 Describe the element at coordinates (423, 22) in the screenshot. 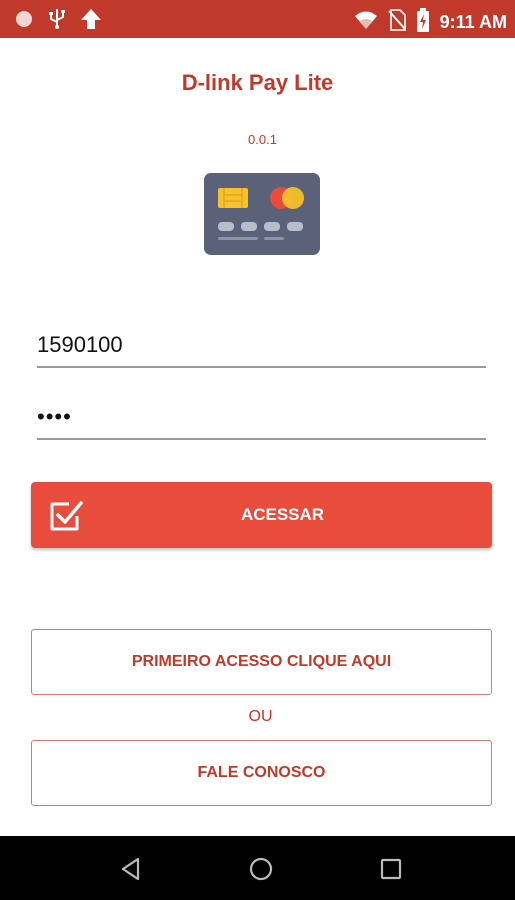

I see `battery-charging-icon` at that location.